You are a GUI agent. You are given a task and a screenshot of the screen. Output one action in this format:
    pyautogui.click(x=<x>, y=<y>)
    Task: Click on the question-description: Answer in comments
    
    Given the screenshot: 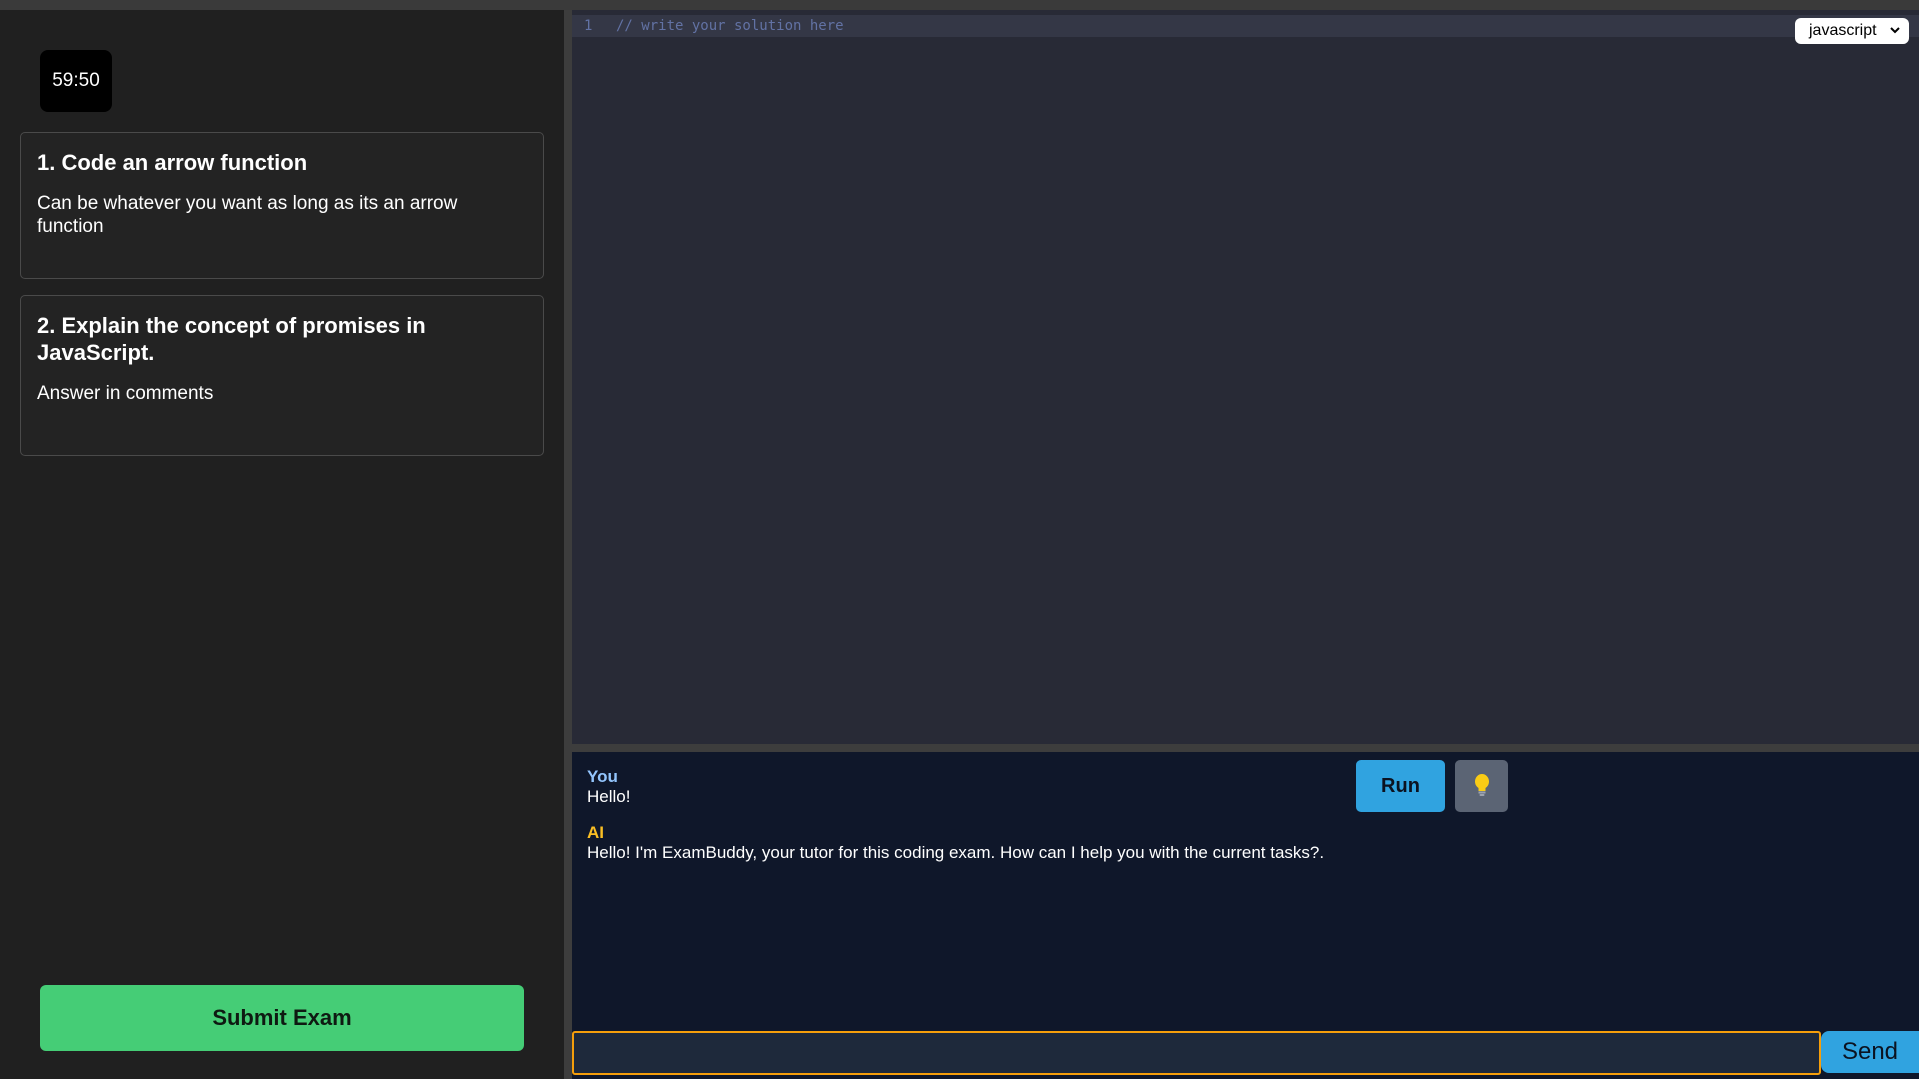 What is the action you would take?
    pyautogui.click(x=125, y=393)
    